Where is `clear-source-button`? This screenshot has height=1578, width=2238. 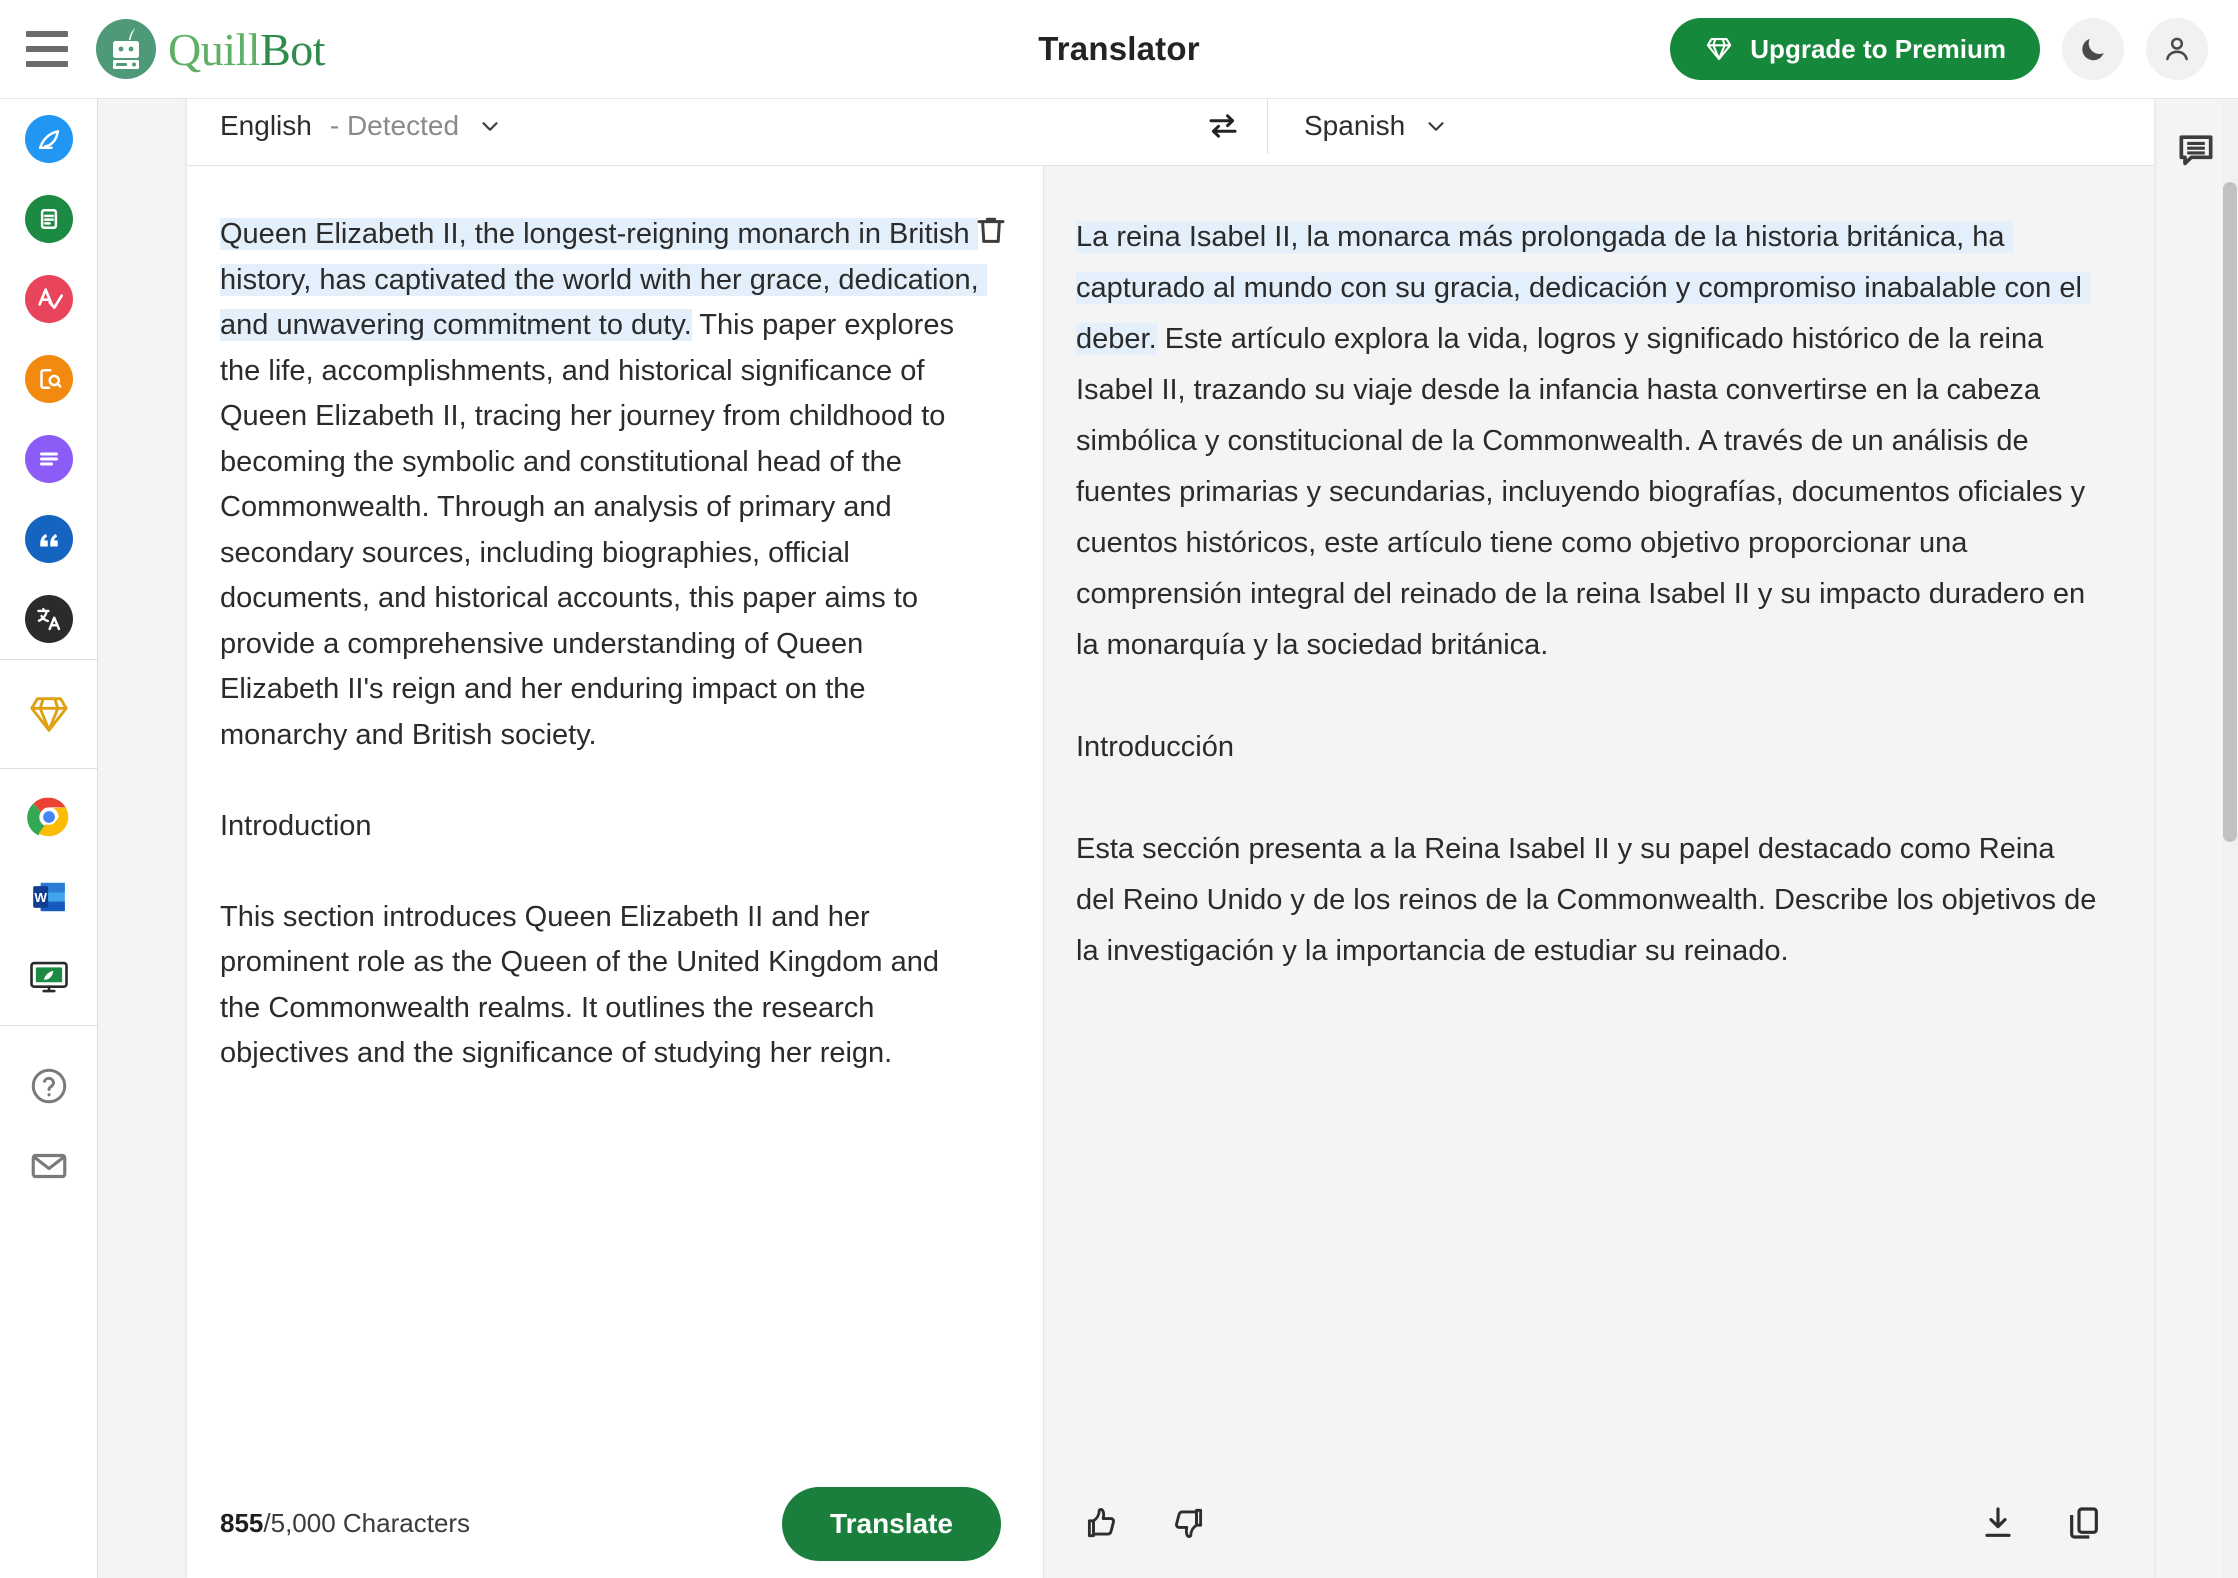 clear-source-button is located at coordinates (991, 230).